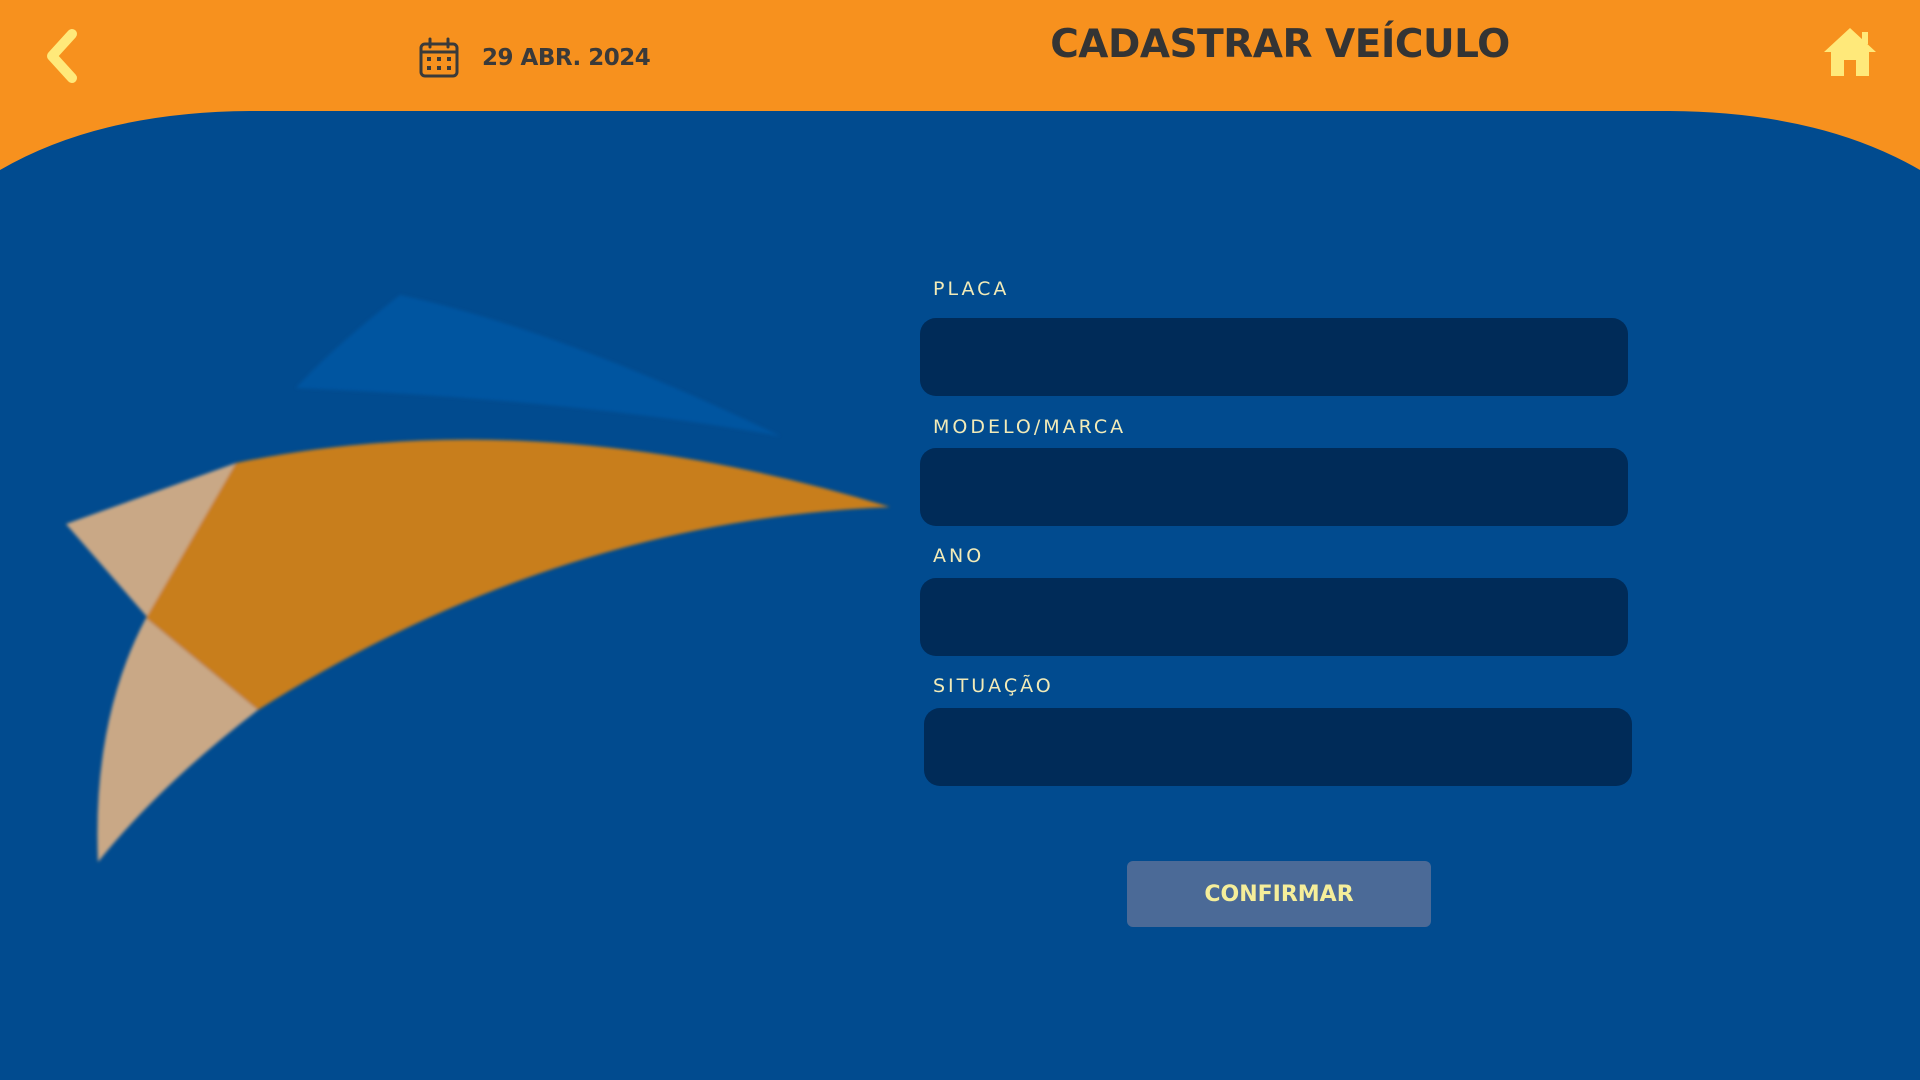 The width and height of the screenshot is (1920, 1080). I want to click on situacao-label: SITUAÇÃO, so click(993, 686).